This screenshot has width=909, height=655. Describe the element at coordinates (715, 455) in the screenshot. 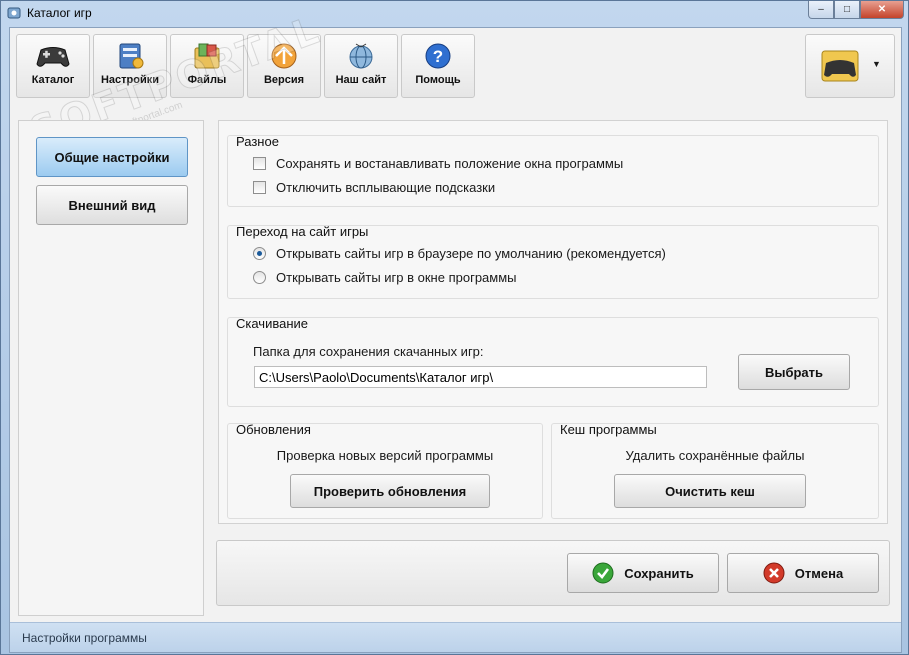

I see `cache-description: Удалить сохранённые файлы` at that location.